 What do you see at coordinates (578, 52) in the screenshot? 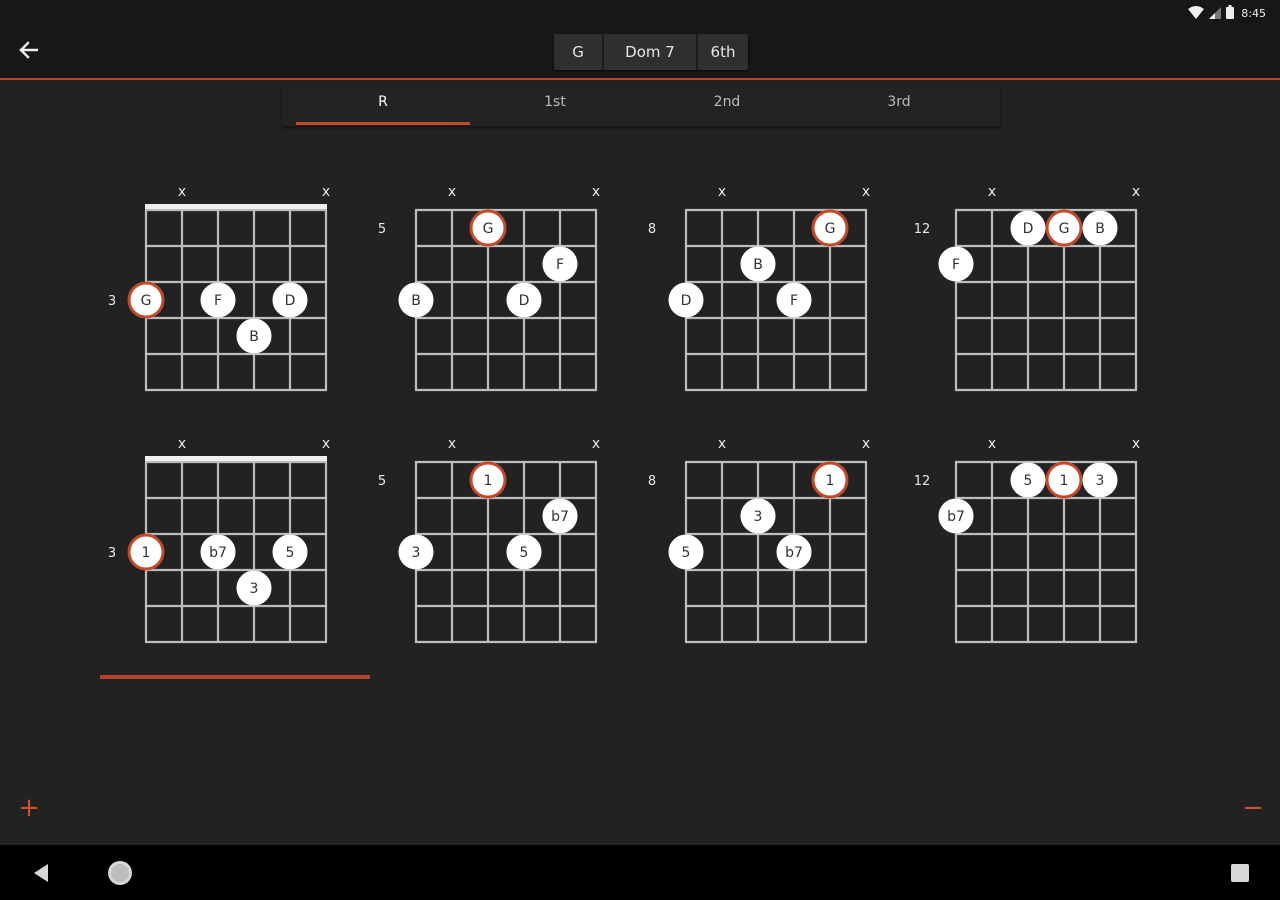
I see `root-selector: G` at bounding box center [578, 52].